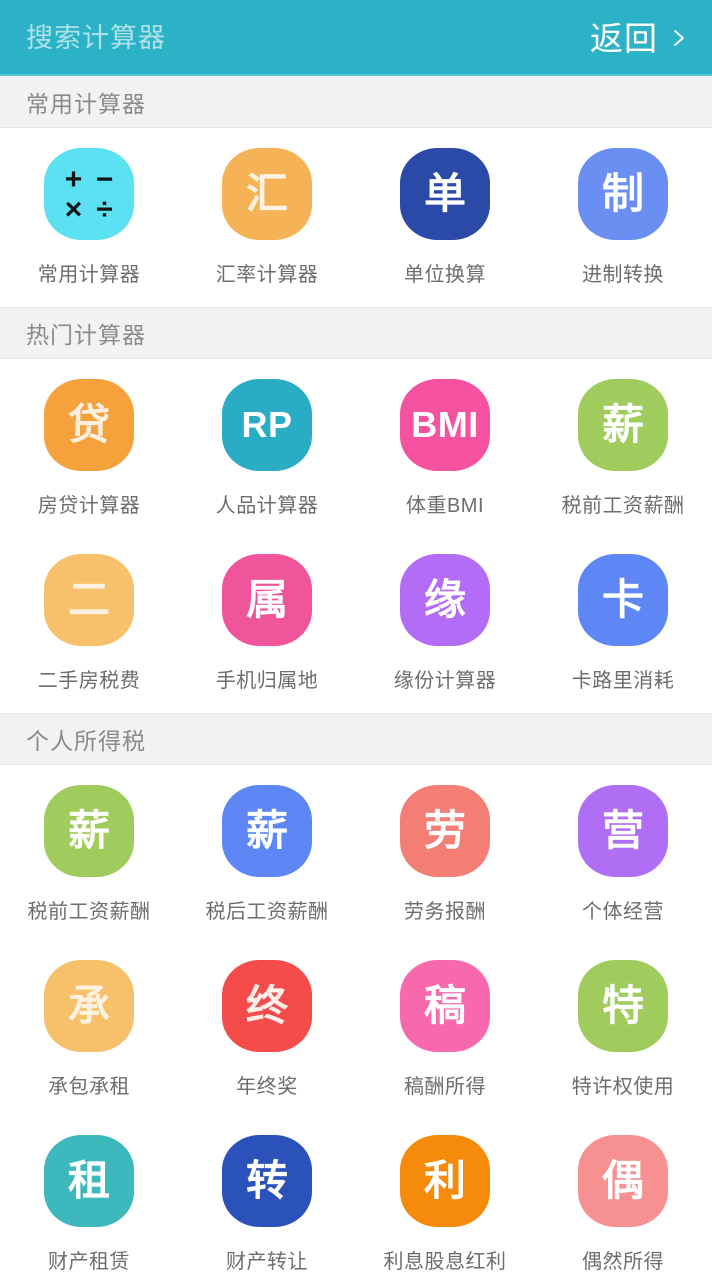  I want to click on top-bar: 返回, so click(356, 38).